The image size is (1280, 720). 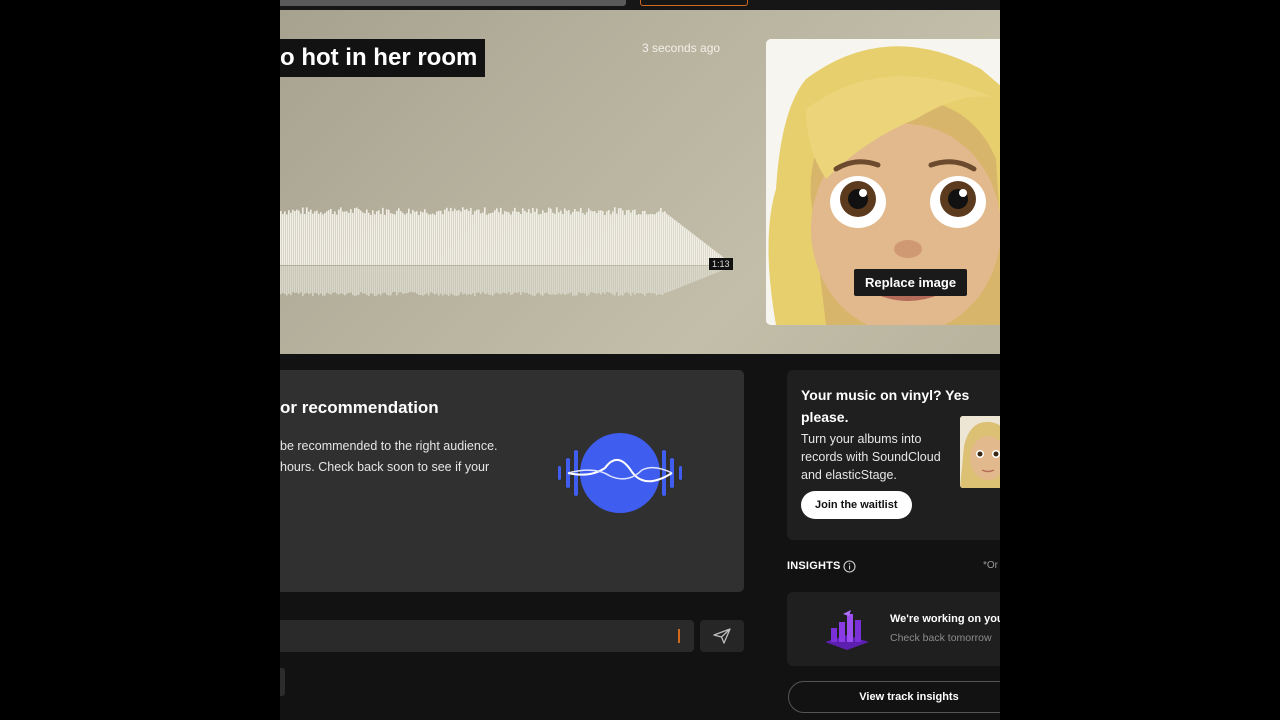 What do you see at coordinates (282, 682) in the screenshot?
I see `side-handle` at bounding box center [282, 682].